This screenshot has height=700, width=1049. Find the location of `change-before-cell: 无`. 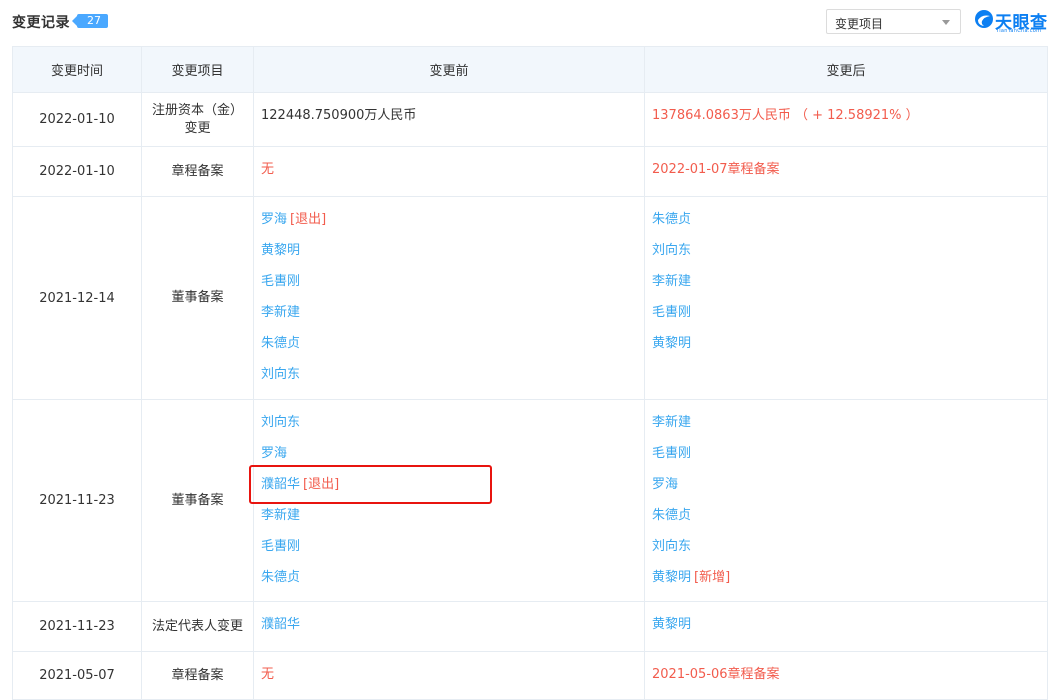

change-before-cell: 无 is located at coordinates (449, 171).